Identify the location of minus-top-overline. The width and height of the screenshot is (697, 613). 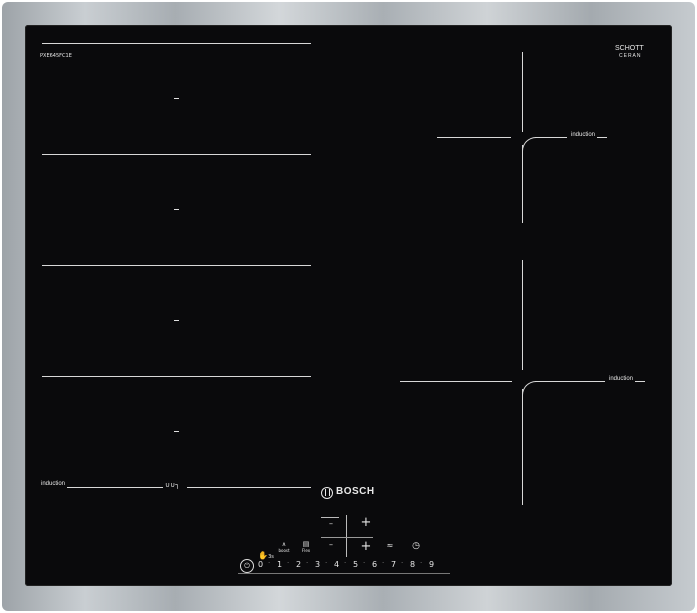
(330, 517).